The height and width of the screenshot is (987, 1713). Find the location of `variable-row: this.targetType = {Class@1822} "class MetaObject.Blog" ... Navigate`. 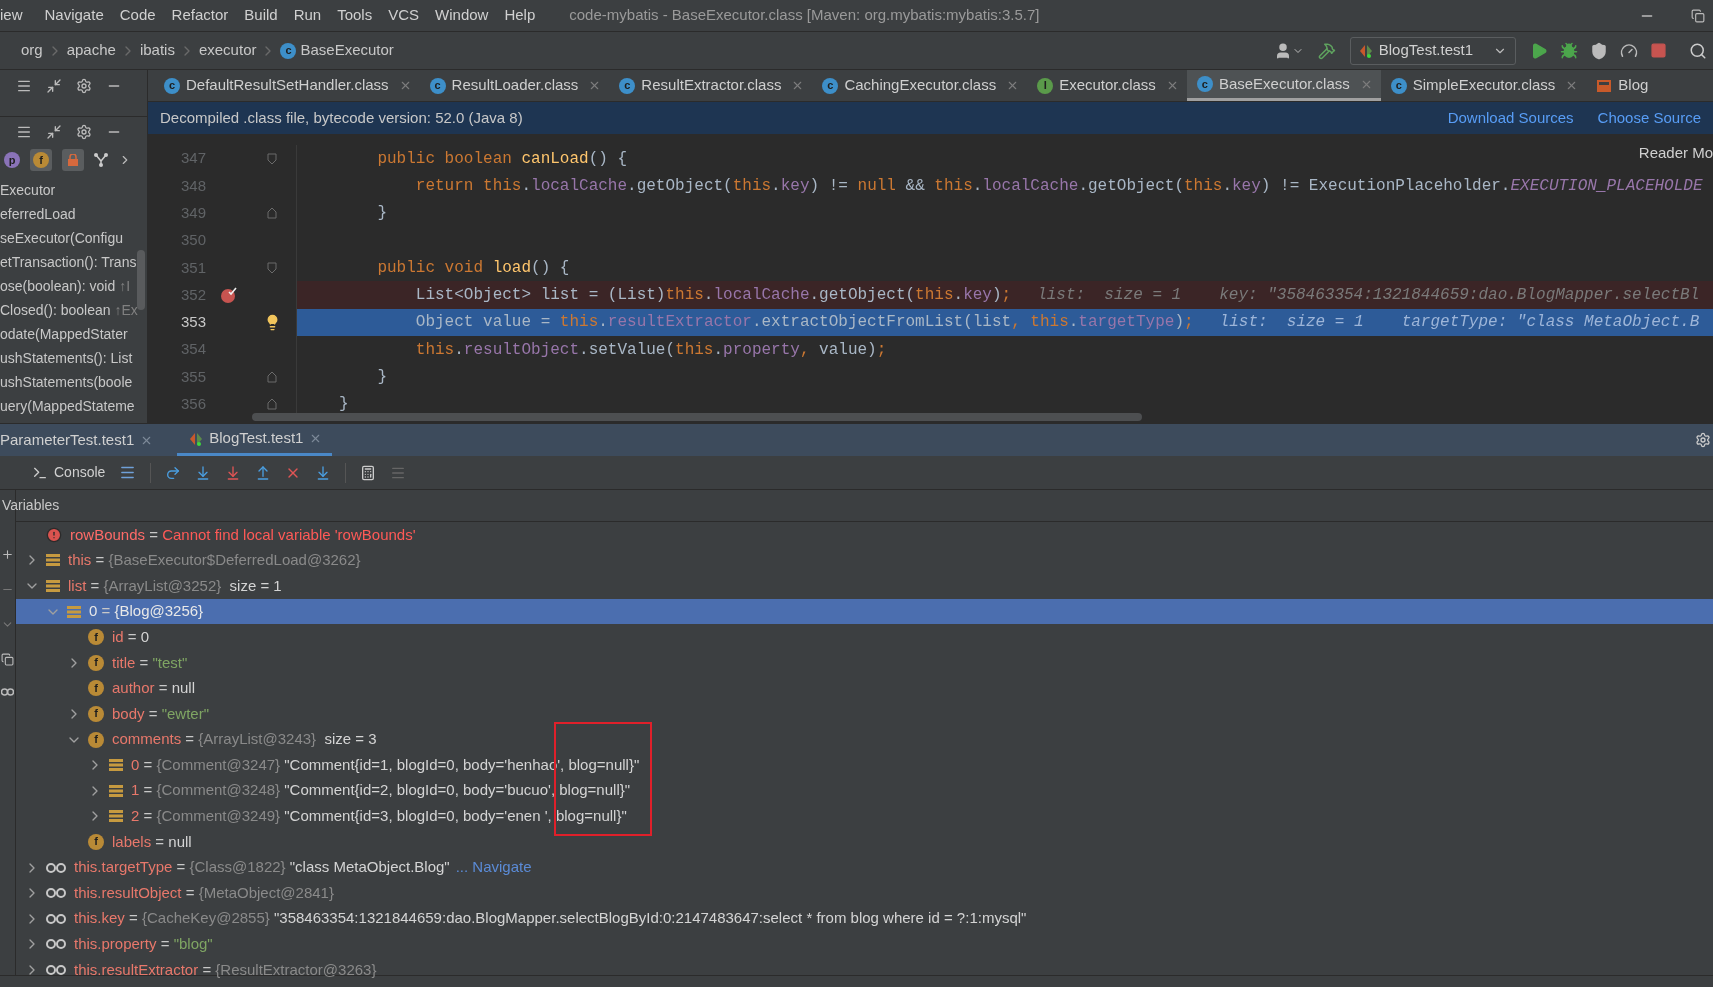

variable-row: this.targetType = {Class@1822} "class MetaObject.Blog" ... Navigate is located at coordinates (864, 867).